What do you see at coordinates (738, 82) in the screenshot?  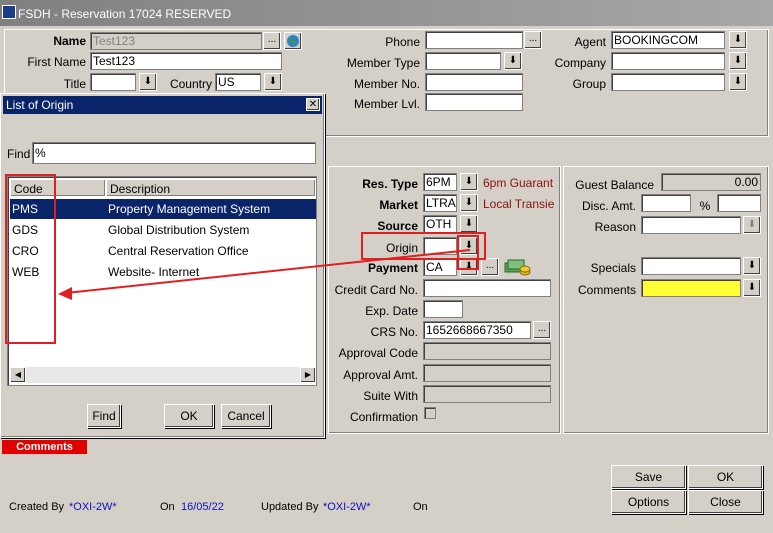 I see `group-dropdown-button: ⬇` at bounding box center [738, 82].